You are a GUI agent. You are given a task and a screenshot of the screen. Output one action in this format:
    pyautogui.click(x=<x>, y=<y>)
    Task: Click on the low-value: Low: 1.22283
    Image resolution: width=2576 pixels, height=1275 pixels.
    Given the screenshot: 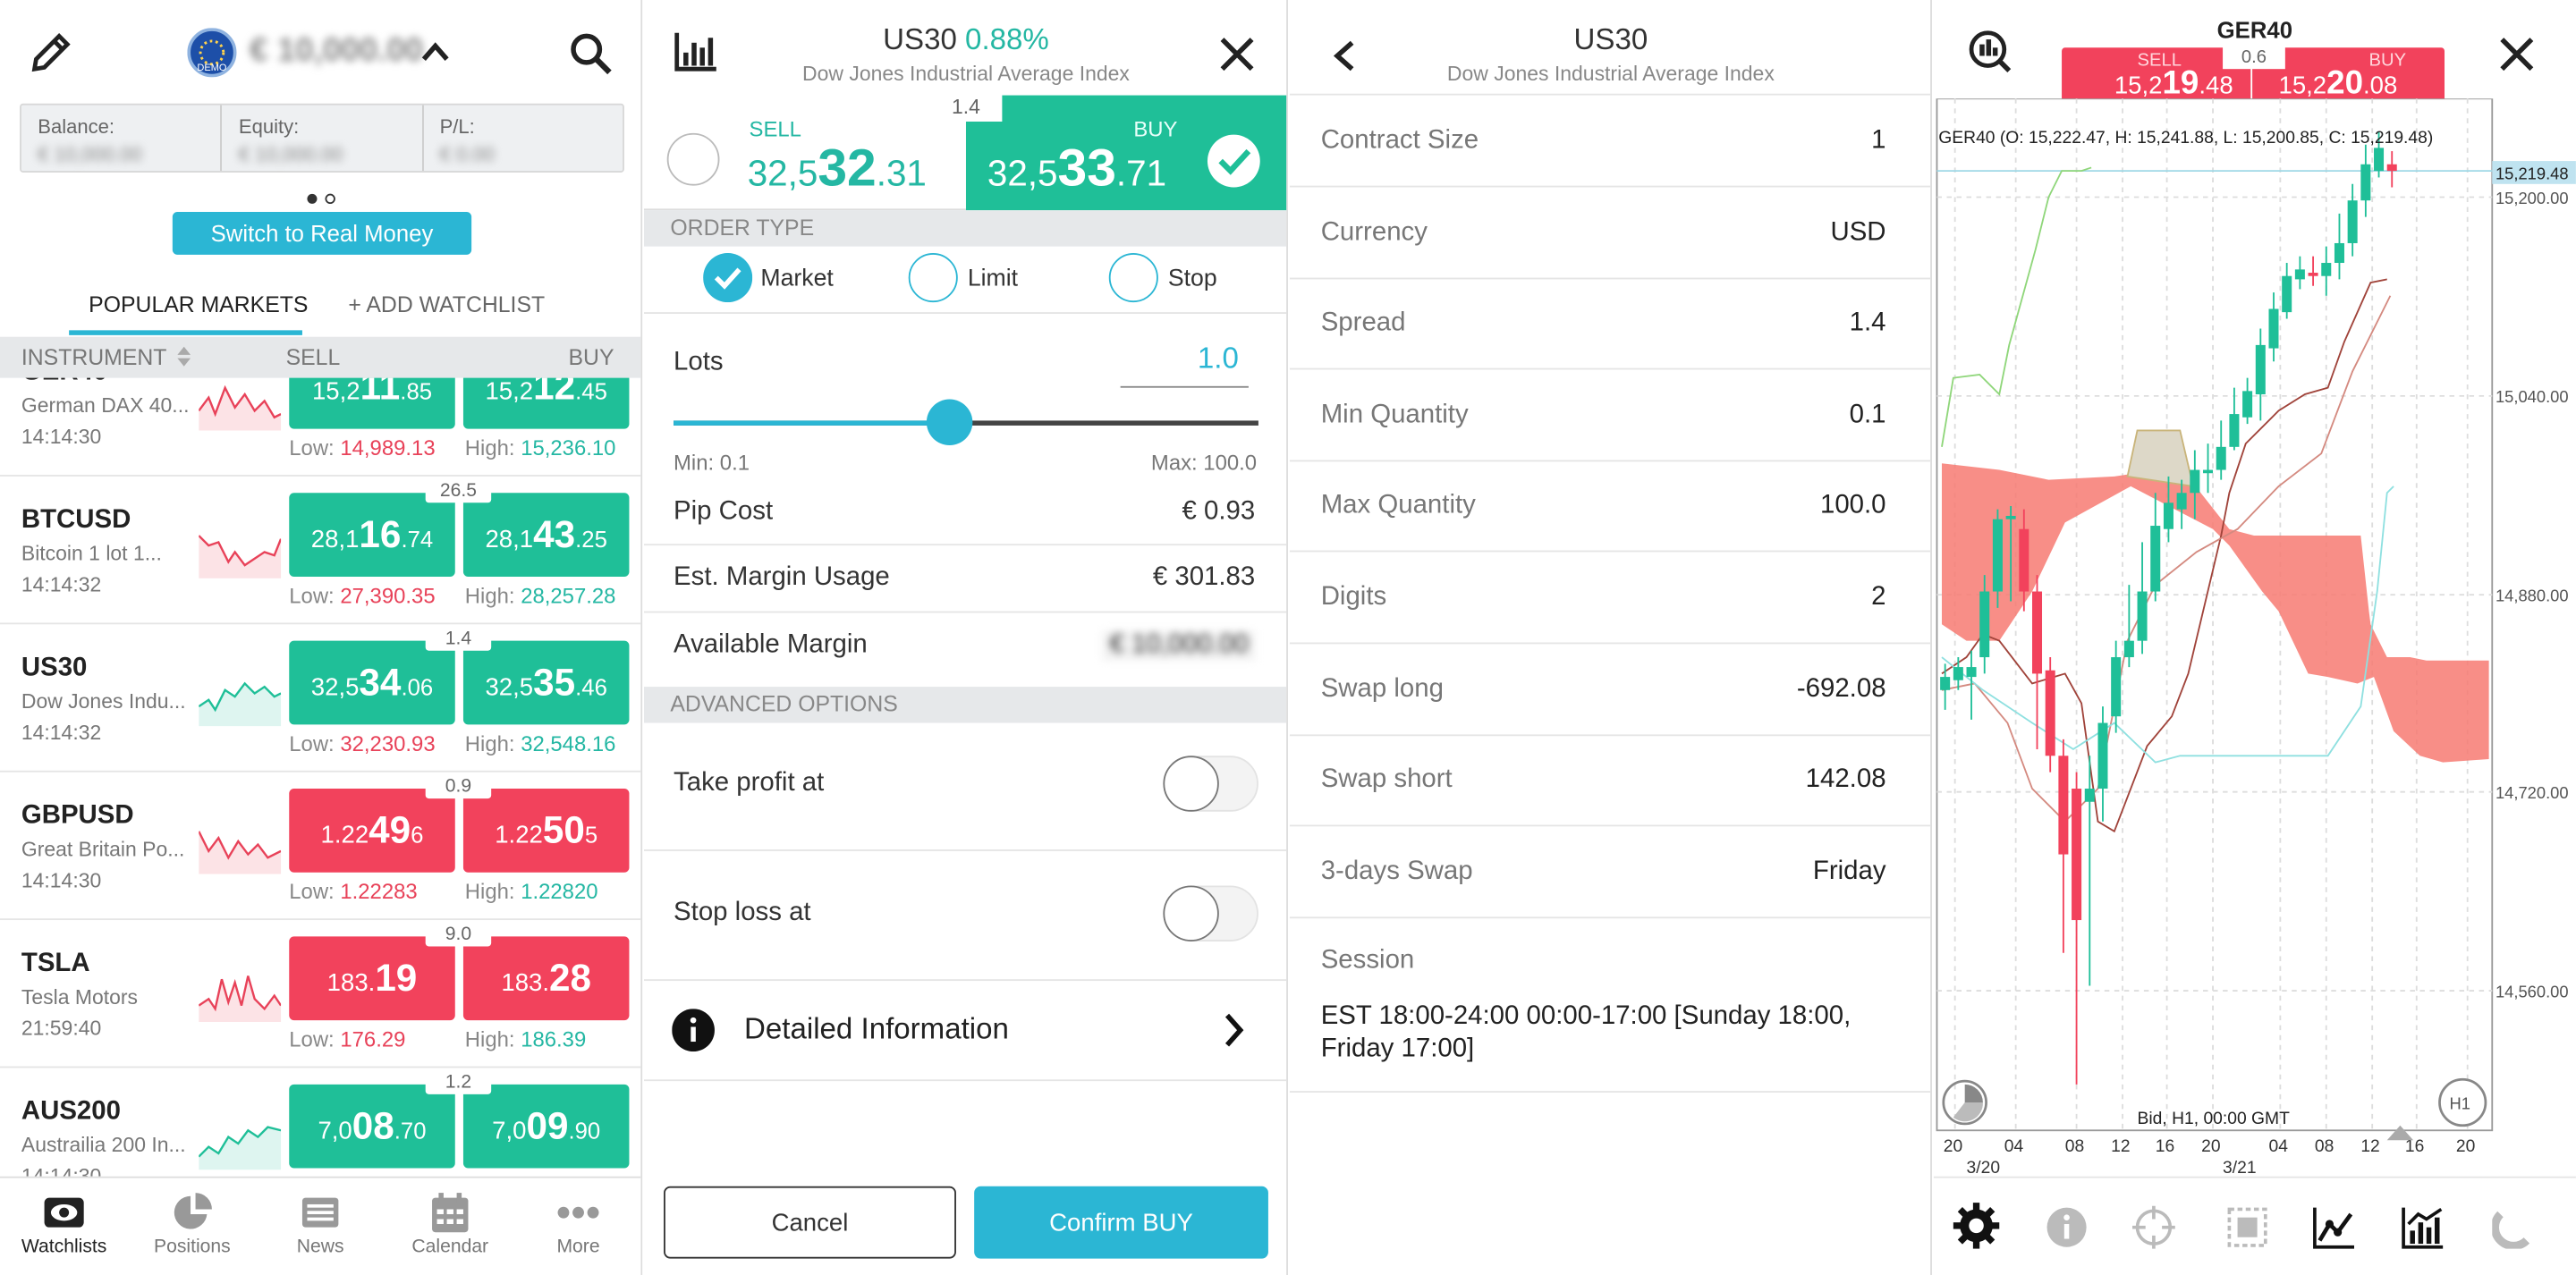 What is the action you would take?
    pyautogui.click(x=353, y=891)
    